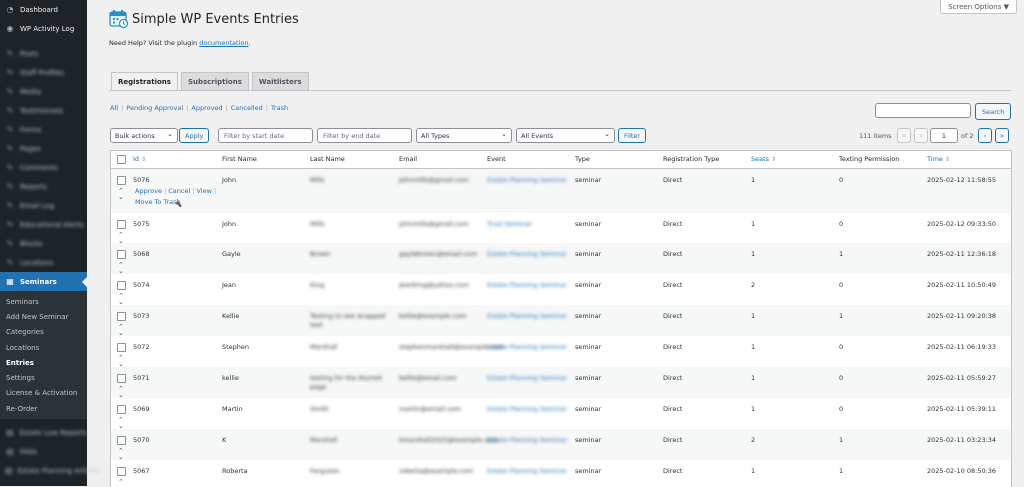 The width and height of the screenshot is (1024, 487). What do you see at coordinates (43, 332) in the screenshot?
I see `submenu-item-categories: Categories` at bounding box center [43, 332].